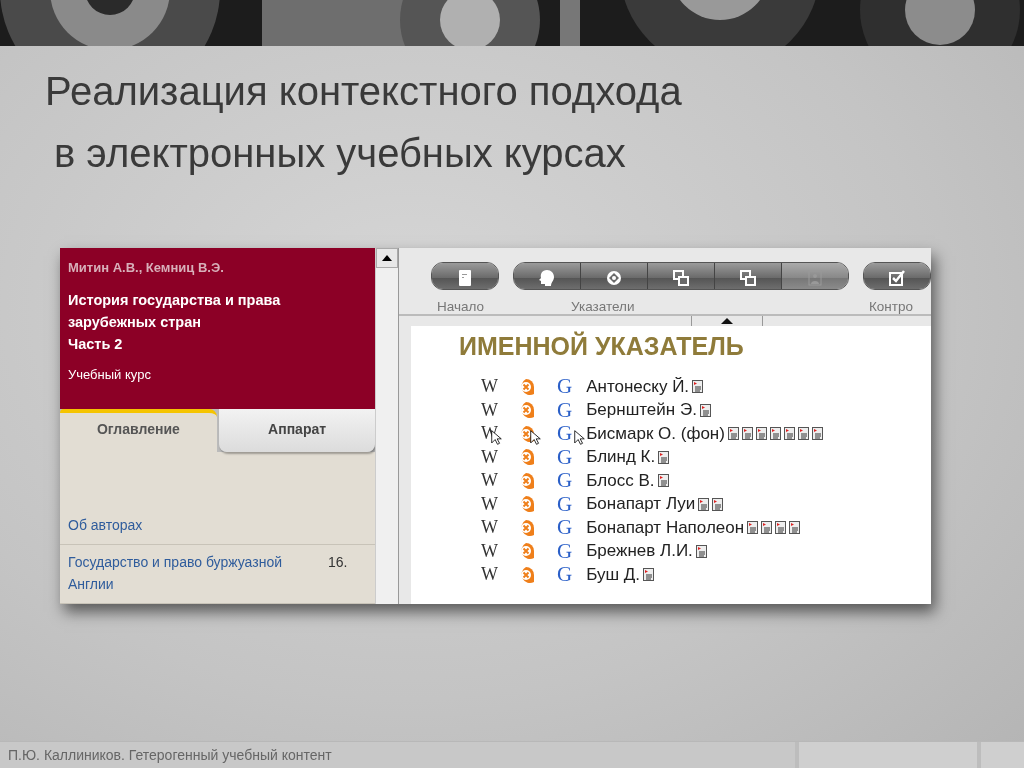  I want to click on scrollbar, so click(387, 426).